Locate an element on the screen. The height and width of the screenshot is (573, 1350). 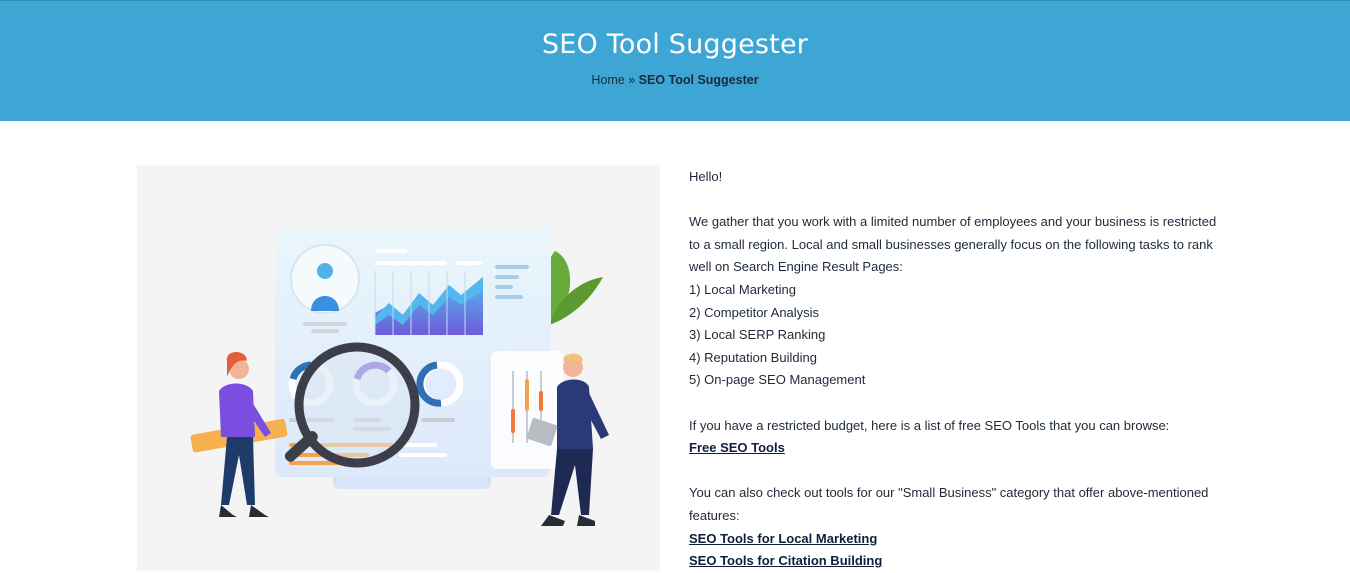
breadcrumb-current: SEO Tool Suggester is located at coordinates (698, 80).